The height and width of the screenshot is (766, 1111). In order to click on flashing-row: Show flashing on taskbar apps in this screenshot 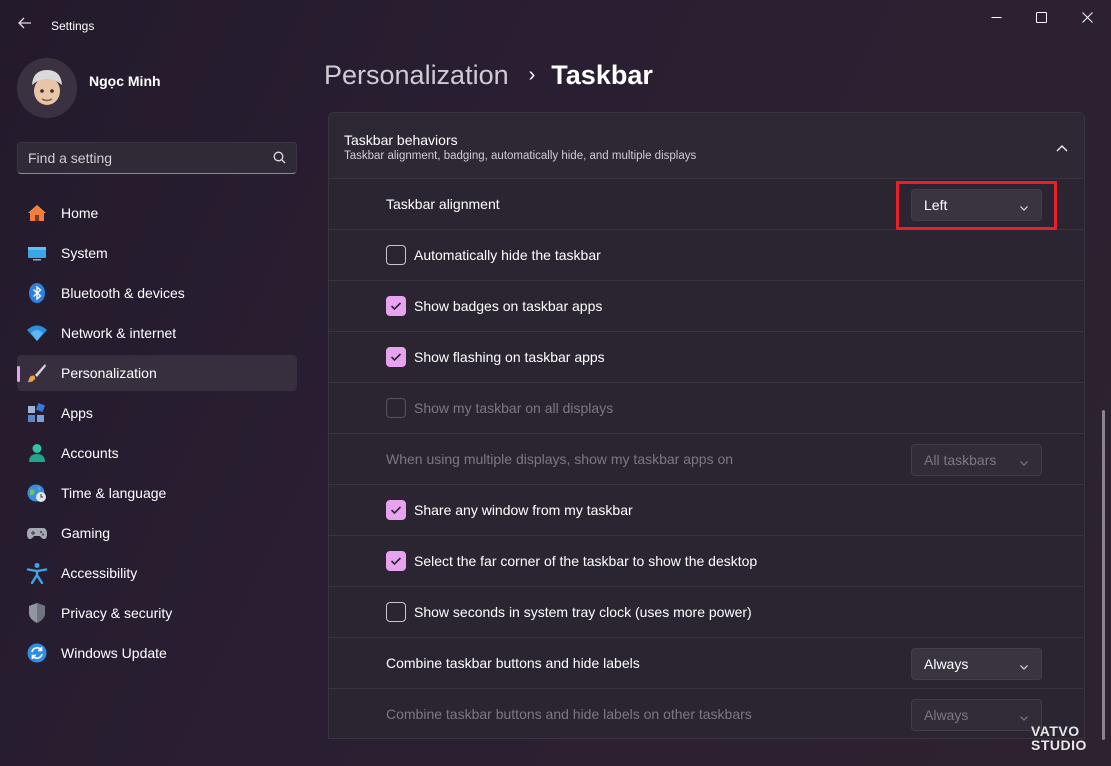, I will do `click(706, 357)`.